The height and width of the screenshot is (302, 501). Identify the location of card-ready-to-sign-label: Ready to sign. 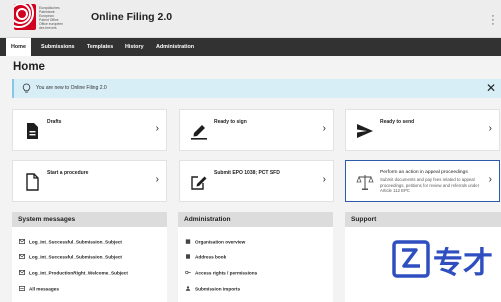
(230, 122).